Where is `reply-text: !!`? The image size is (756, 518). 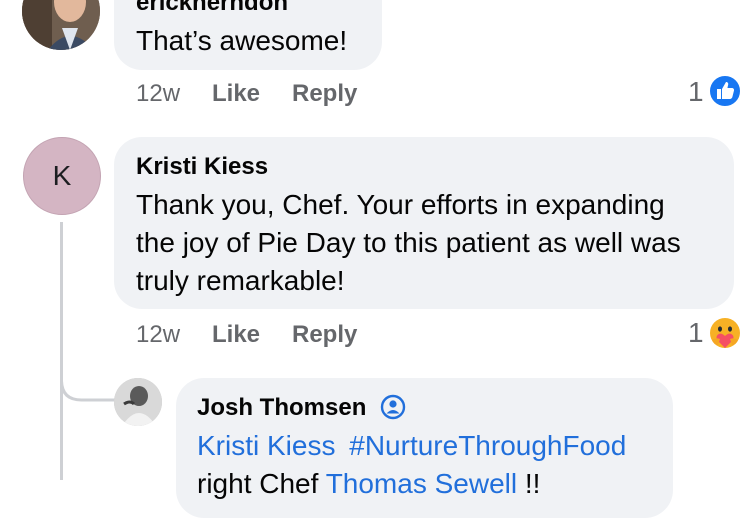 reply-text: !! is located at coordinates (532, 483).